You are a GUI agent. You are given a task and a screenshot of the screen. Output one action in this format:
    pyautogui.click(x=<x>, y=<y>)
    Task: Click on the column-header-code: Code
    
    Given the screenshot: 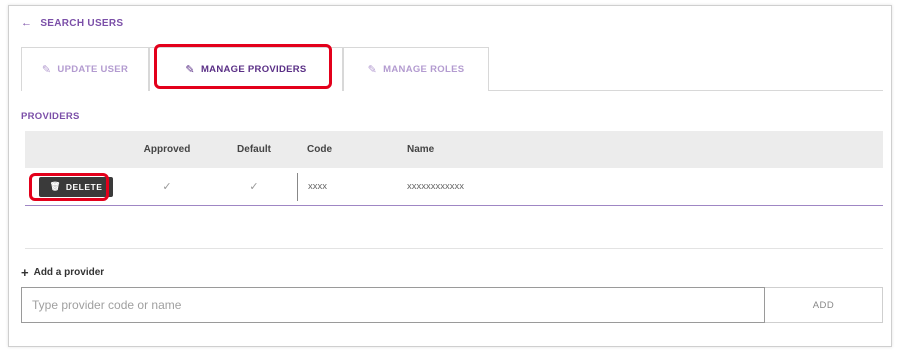 What is the action you would take?
    pyautogui.click(x=319, y=149)
    